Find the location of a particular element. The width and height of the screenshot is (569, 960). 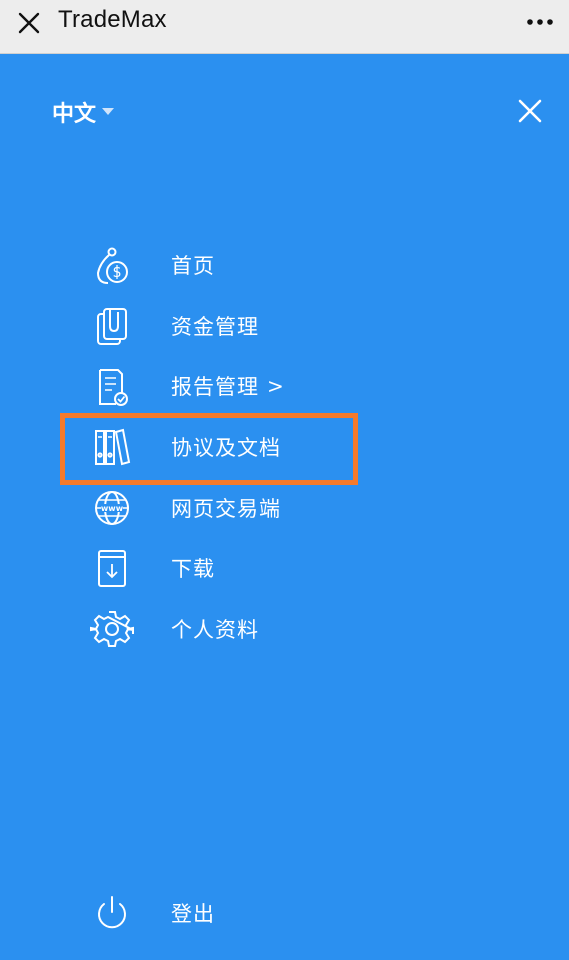

menu-item-reports: 报告管理 > is located at coordinates (240, 386).